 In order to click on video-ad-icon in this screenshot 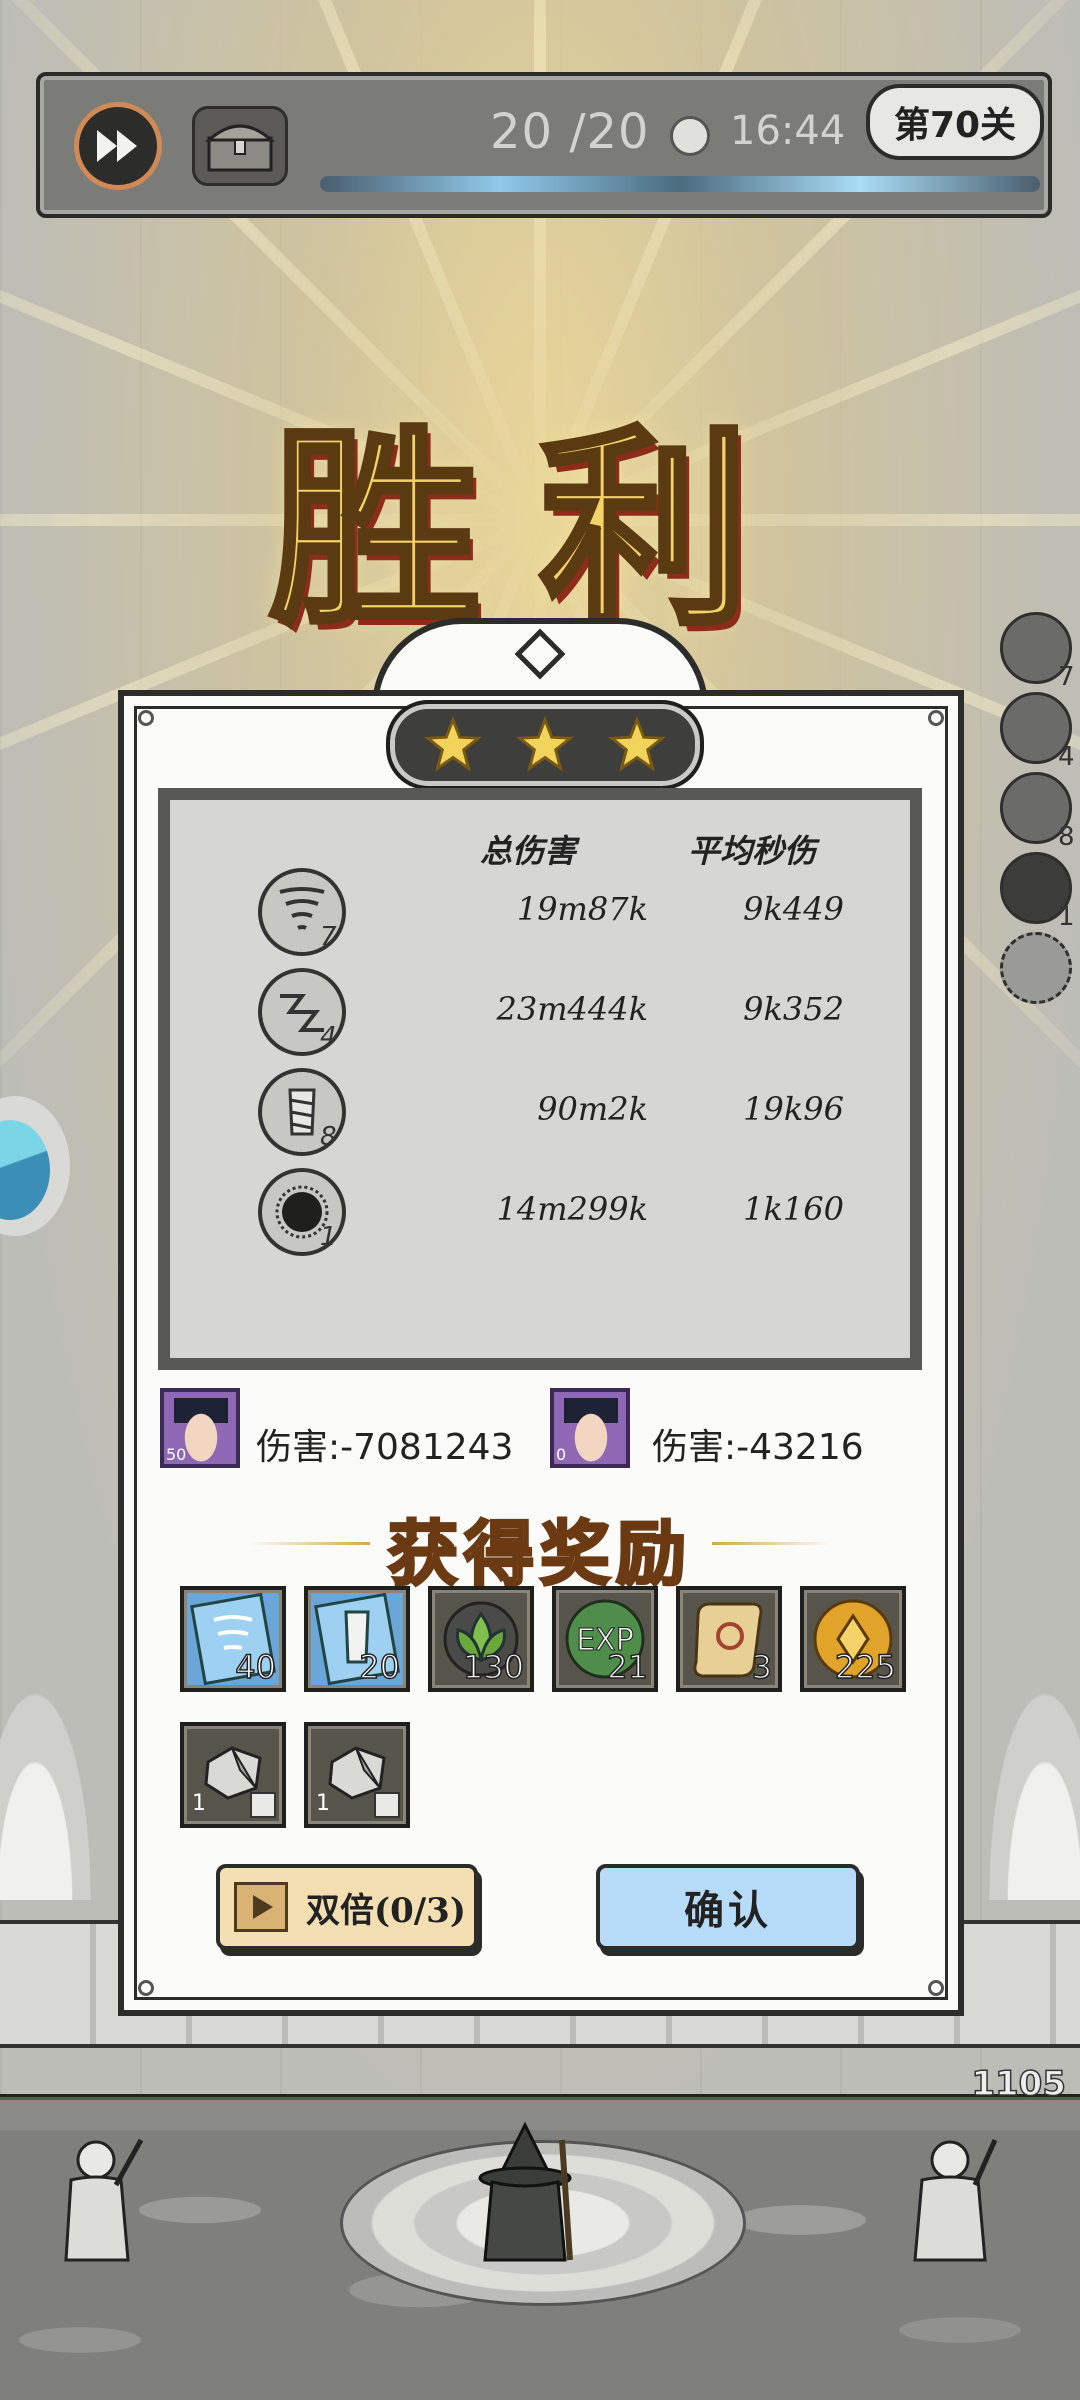, I will do `click(261, 1907)`.